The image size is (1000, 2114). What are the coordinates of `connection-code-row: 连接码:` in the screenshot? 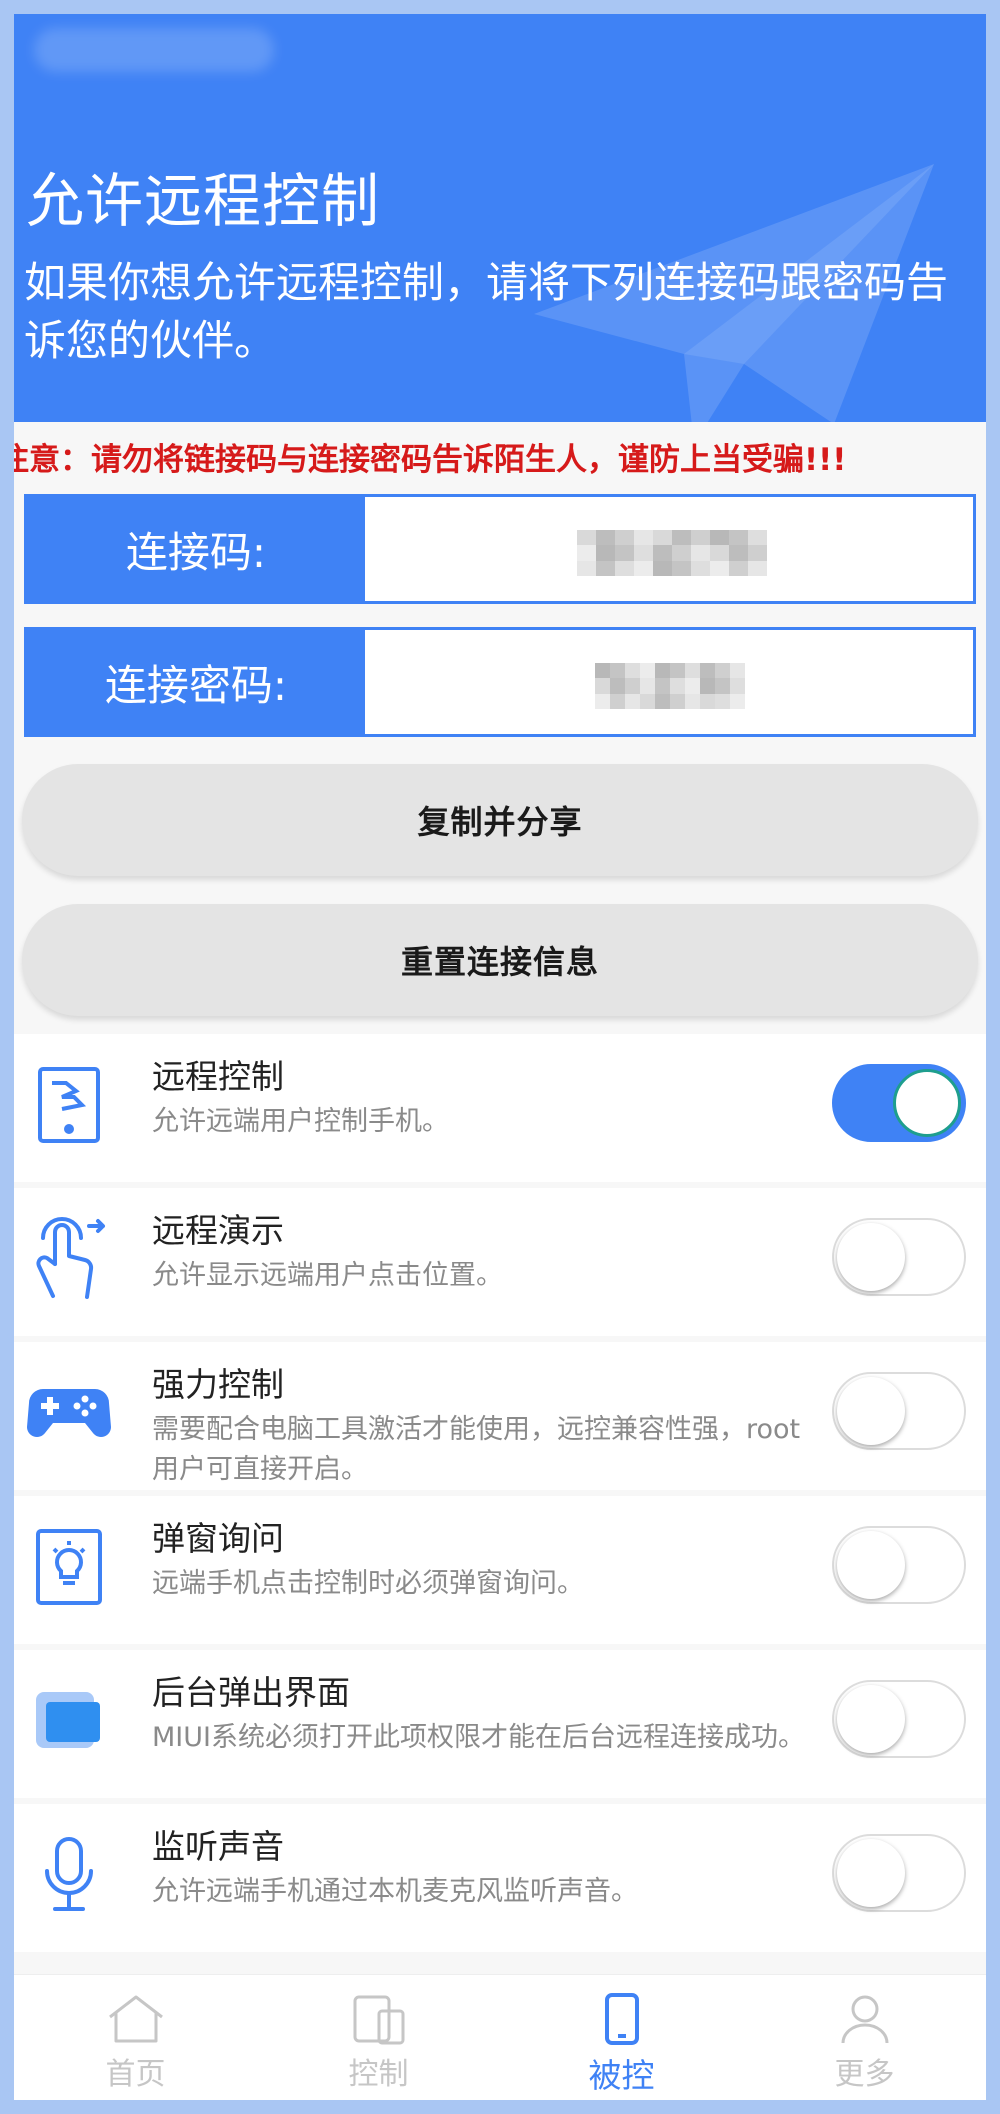 It's located at (500, 549).